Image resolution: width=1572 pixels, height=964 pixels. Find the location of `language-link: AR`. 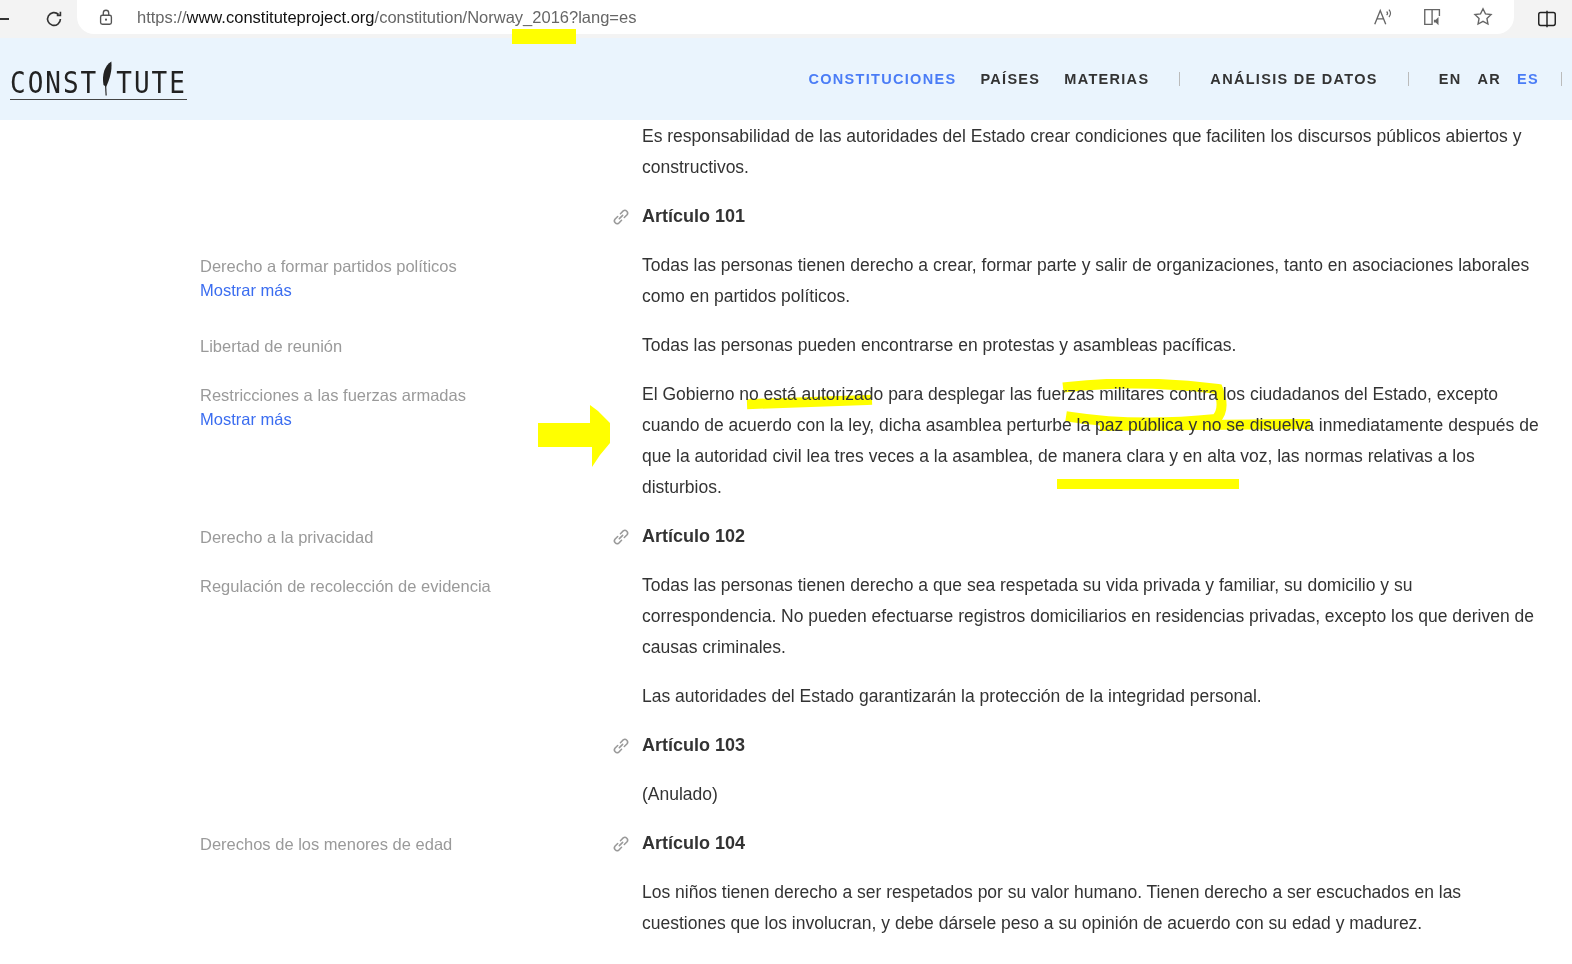

language-link: AR is located at coordinates (1489, 79).